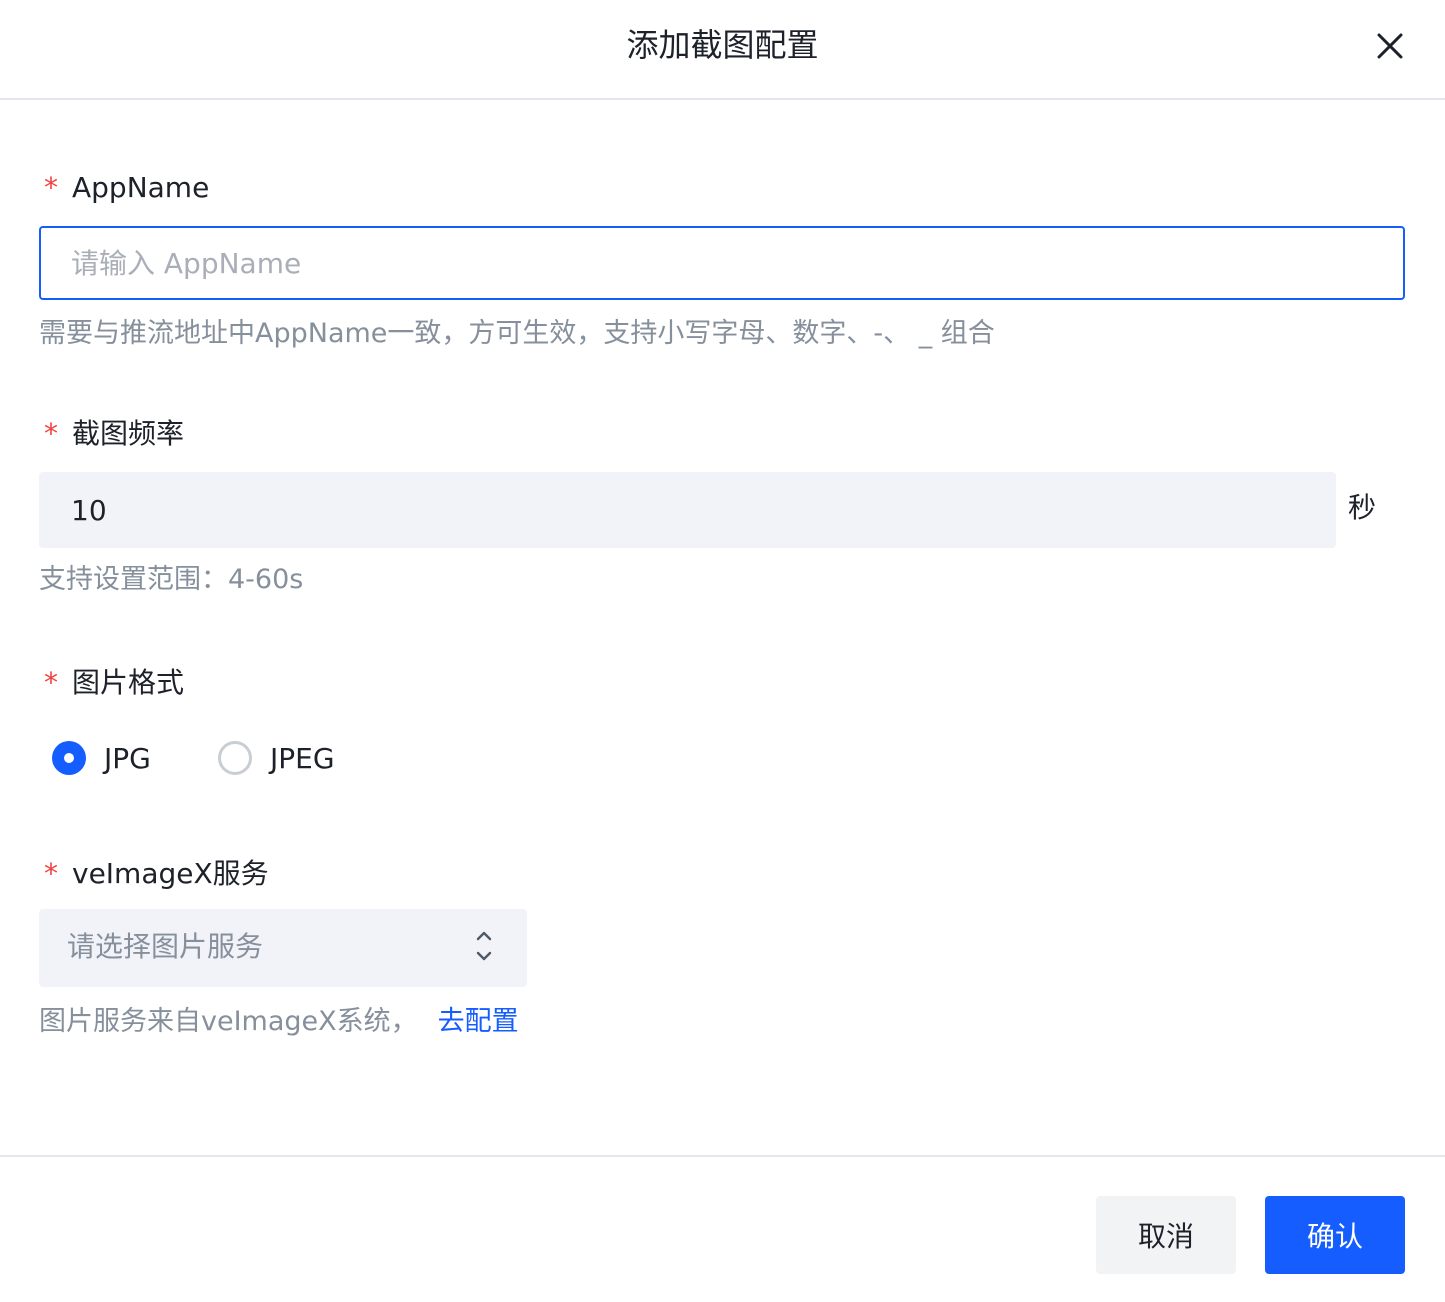  Describe the element at coordinates (1335, 1235) in the screenshot. I see `confirm-button: 确认` at that location.